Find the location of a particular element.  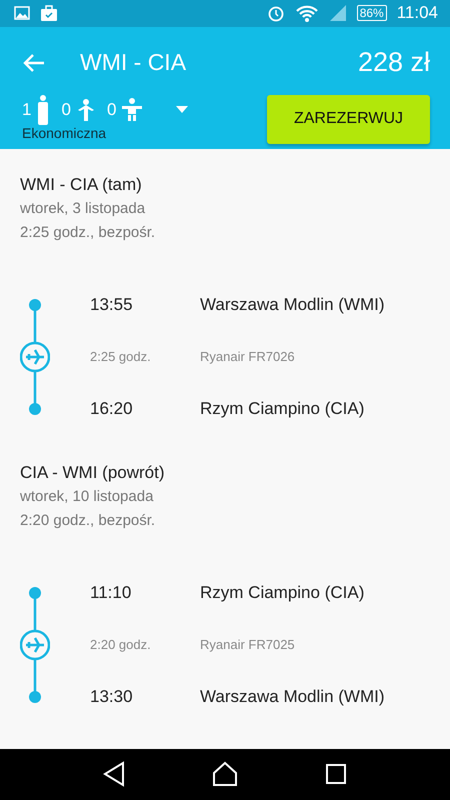

arrival-time: 16:20 is located at coordinates (112, 408).